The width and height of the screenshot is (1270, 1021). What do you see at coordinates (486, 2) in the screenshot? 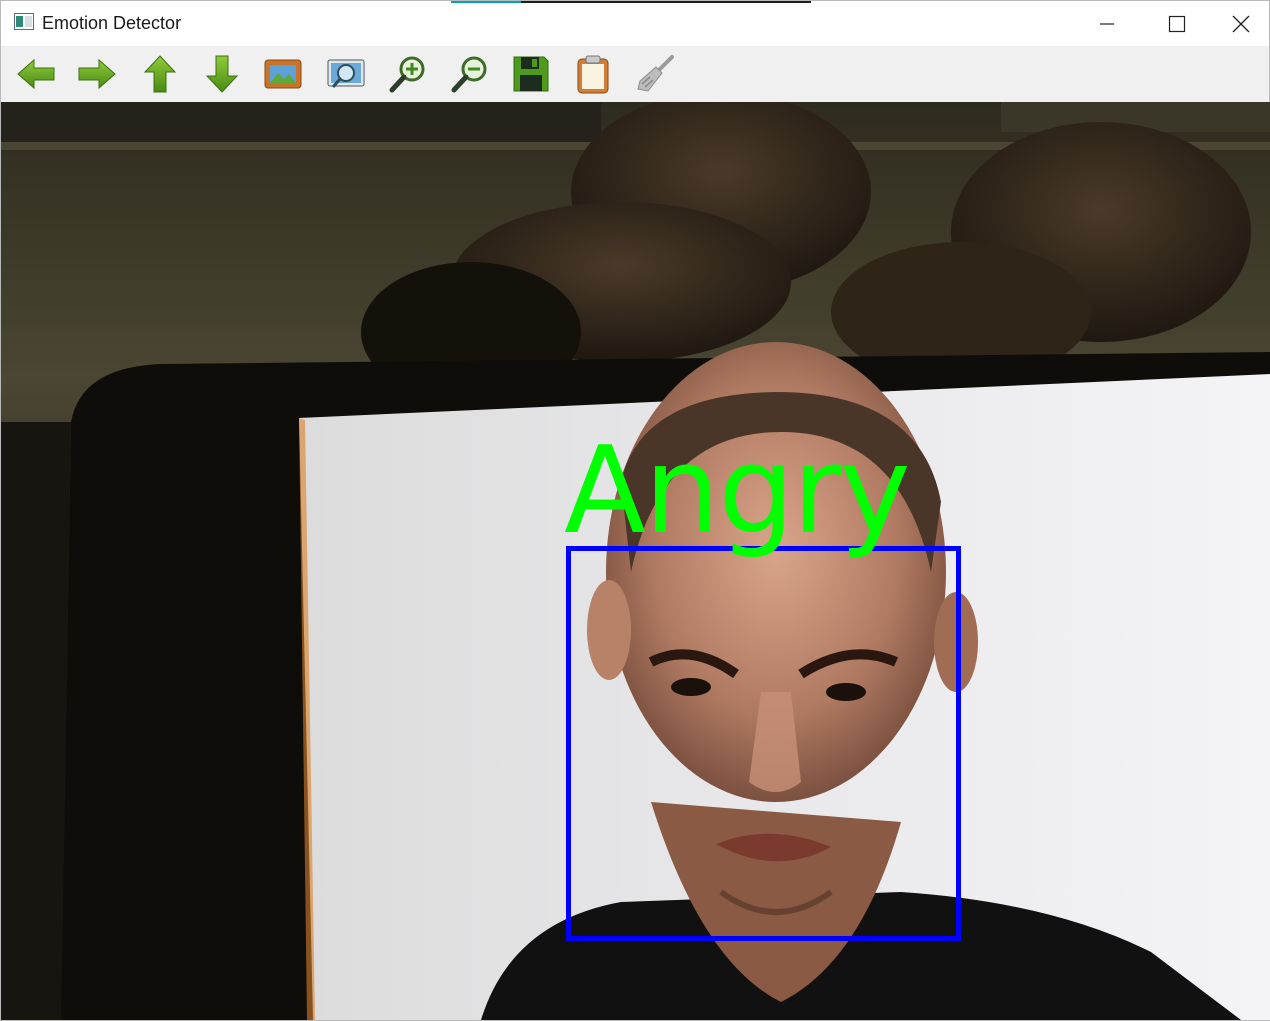
I see `taskbar-accent` at bounding box center [486, 2].